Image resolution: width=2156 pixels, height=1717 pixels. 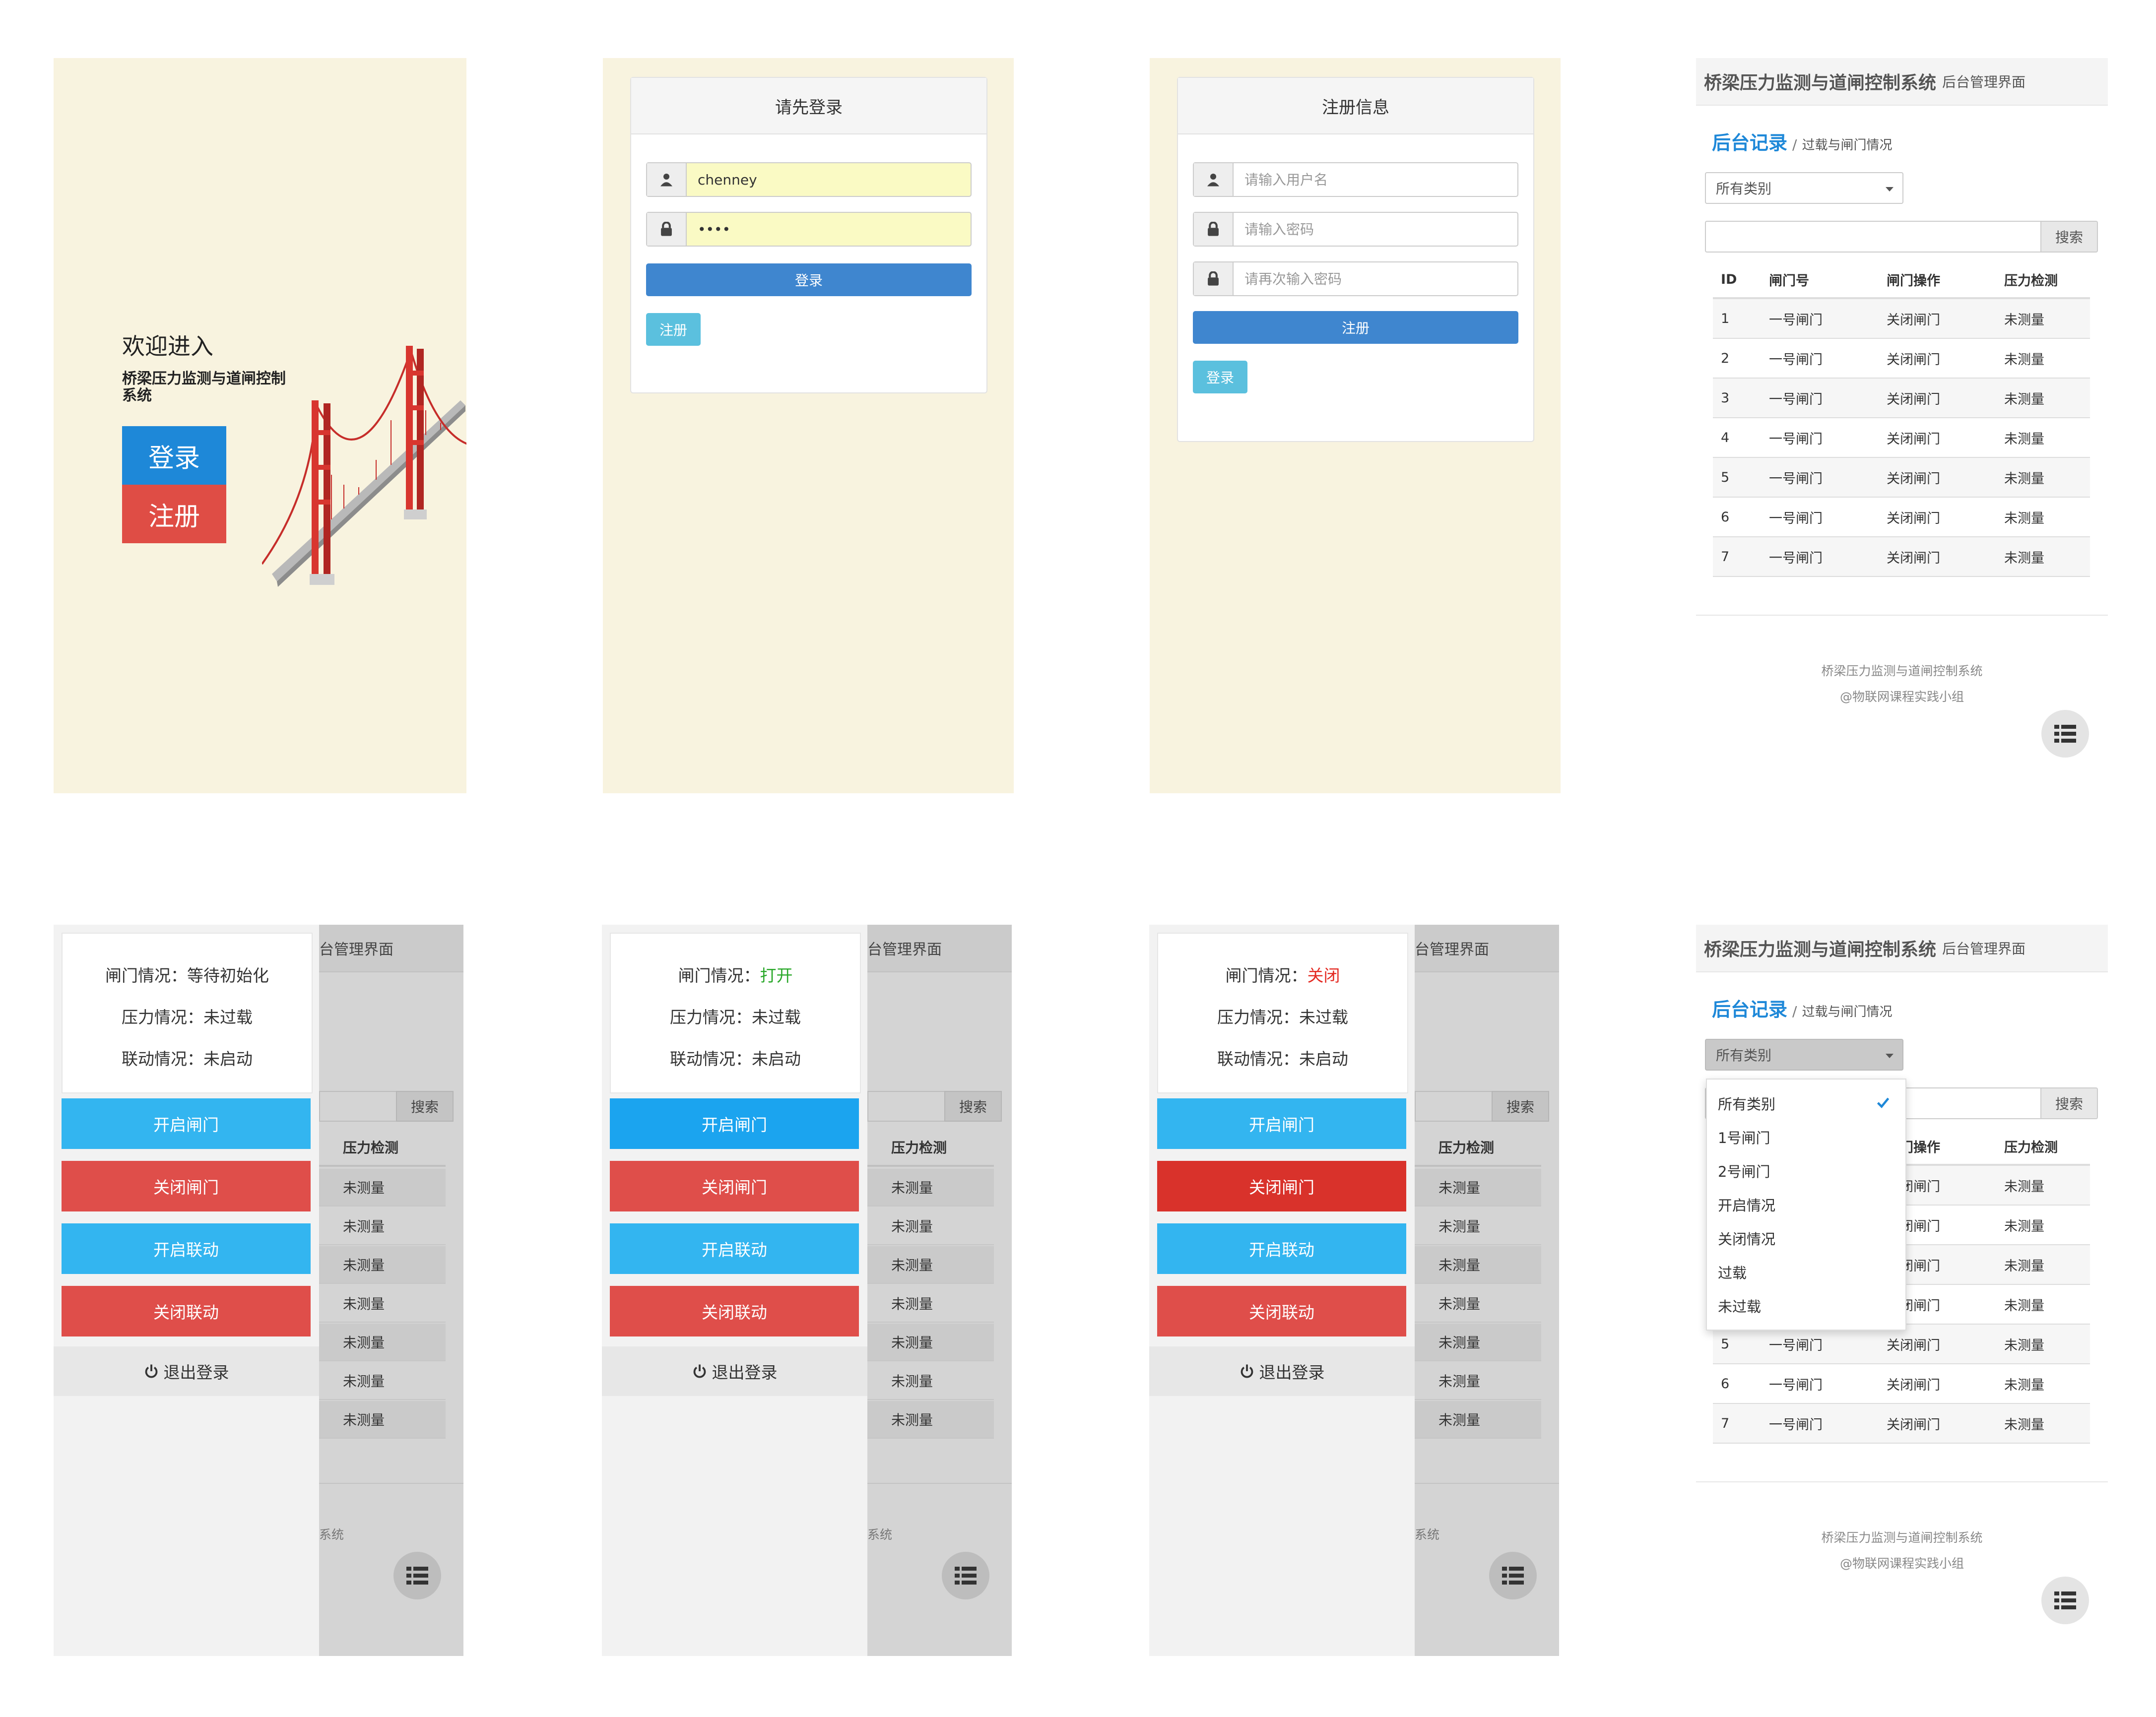 I want to click on search-input, so click(x=1872, y=237).